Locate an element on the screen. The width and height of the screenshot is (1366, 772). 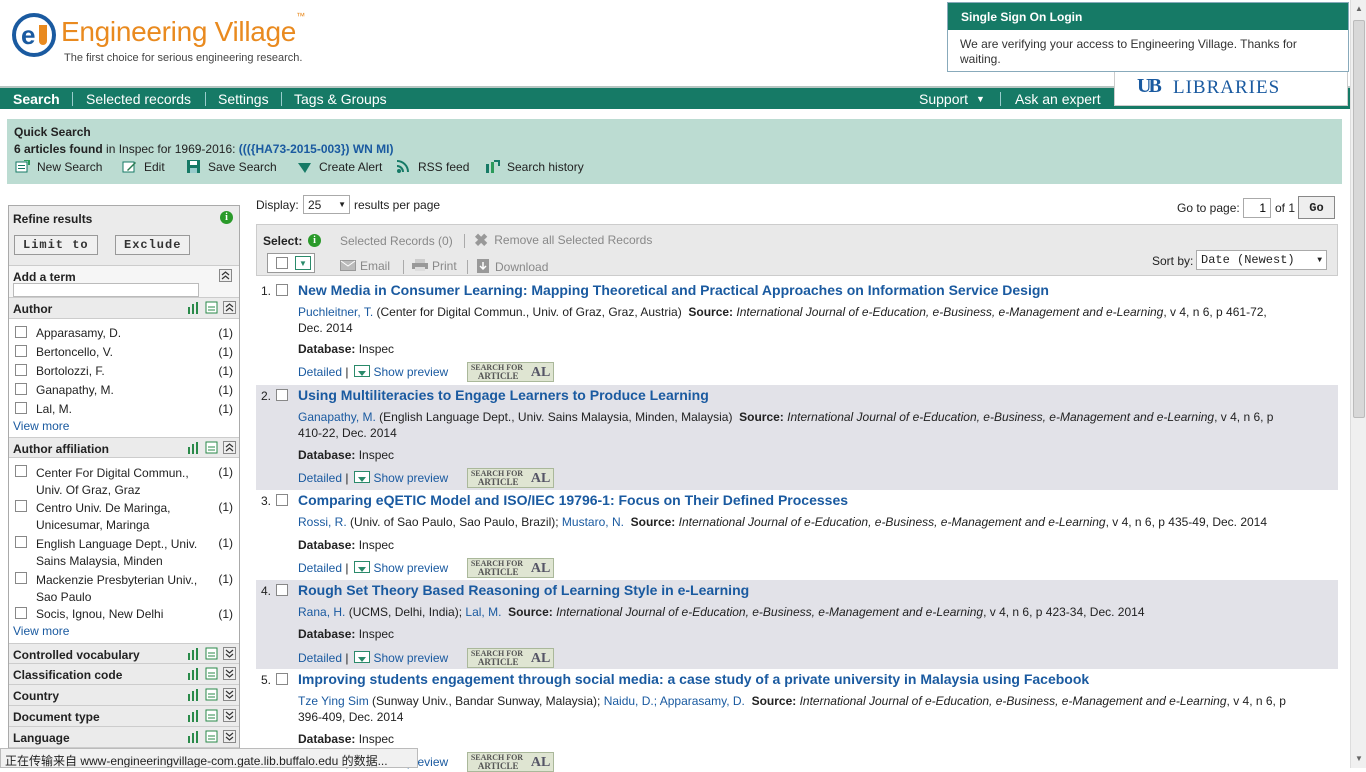
goto-label: Go to page: is located at coordinates (1208, 208).